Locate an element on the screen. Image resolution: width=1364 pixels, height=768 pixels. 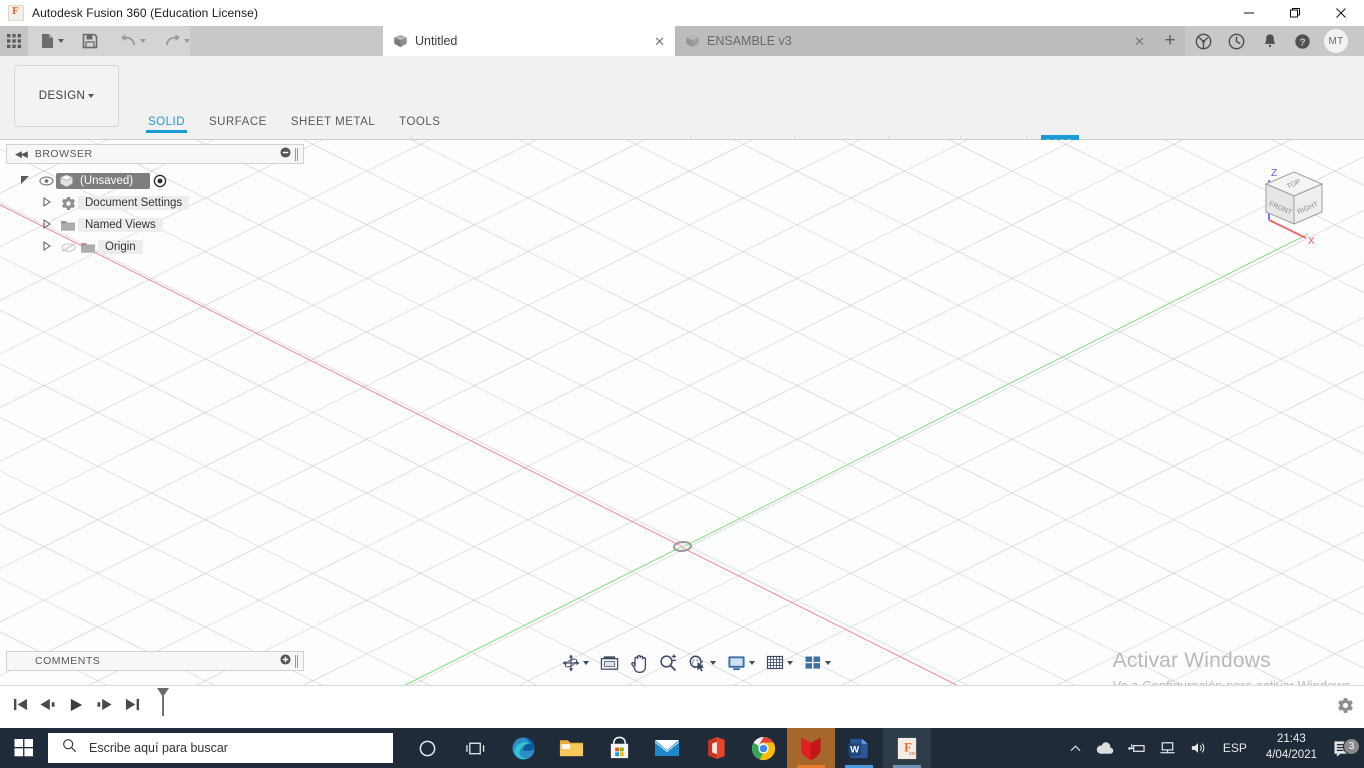
undo-dropdown-caret is located at coordinates (143, 41).